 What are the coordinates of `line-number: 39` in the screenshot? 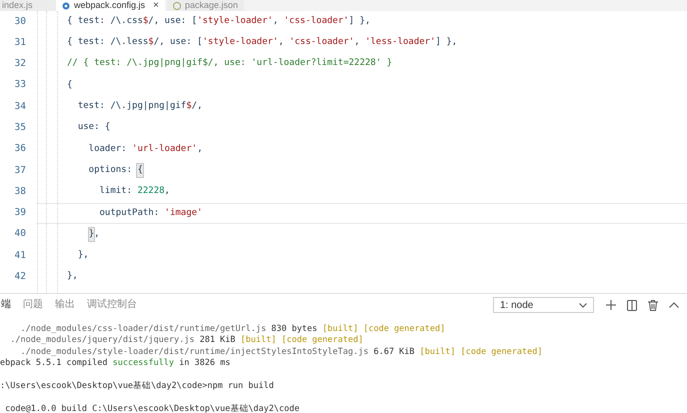 It's located at (20, 213).